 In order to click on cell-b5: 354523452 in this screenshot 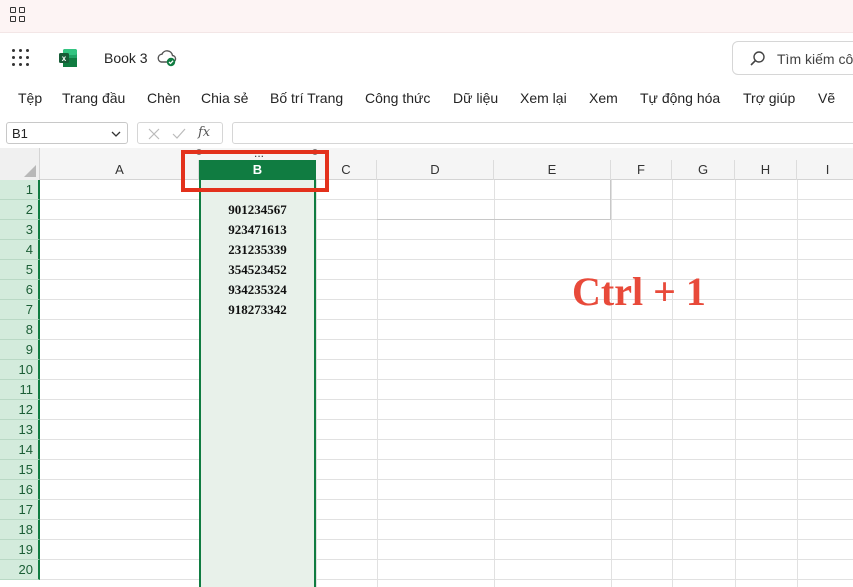, I will do `click(257, 270)`.